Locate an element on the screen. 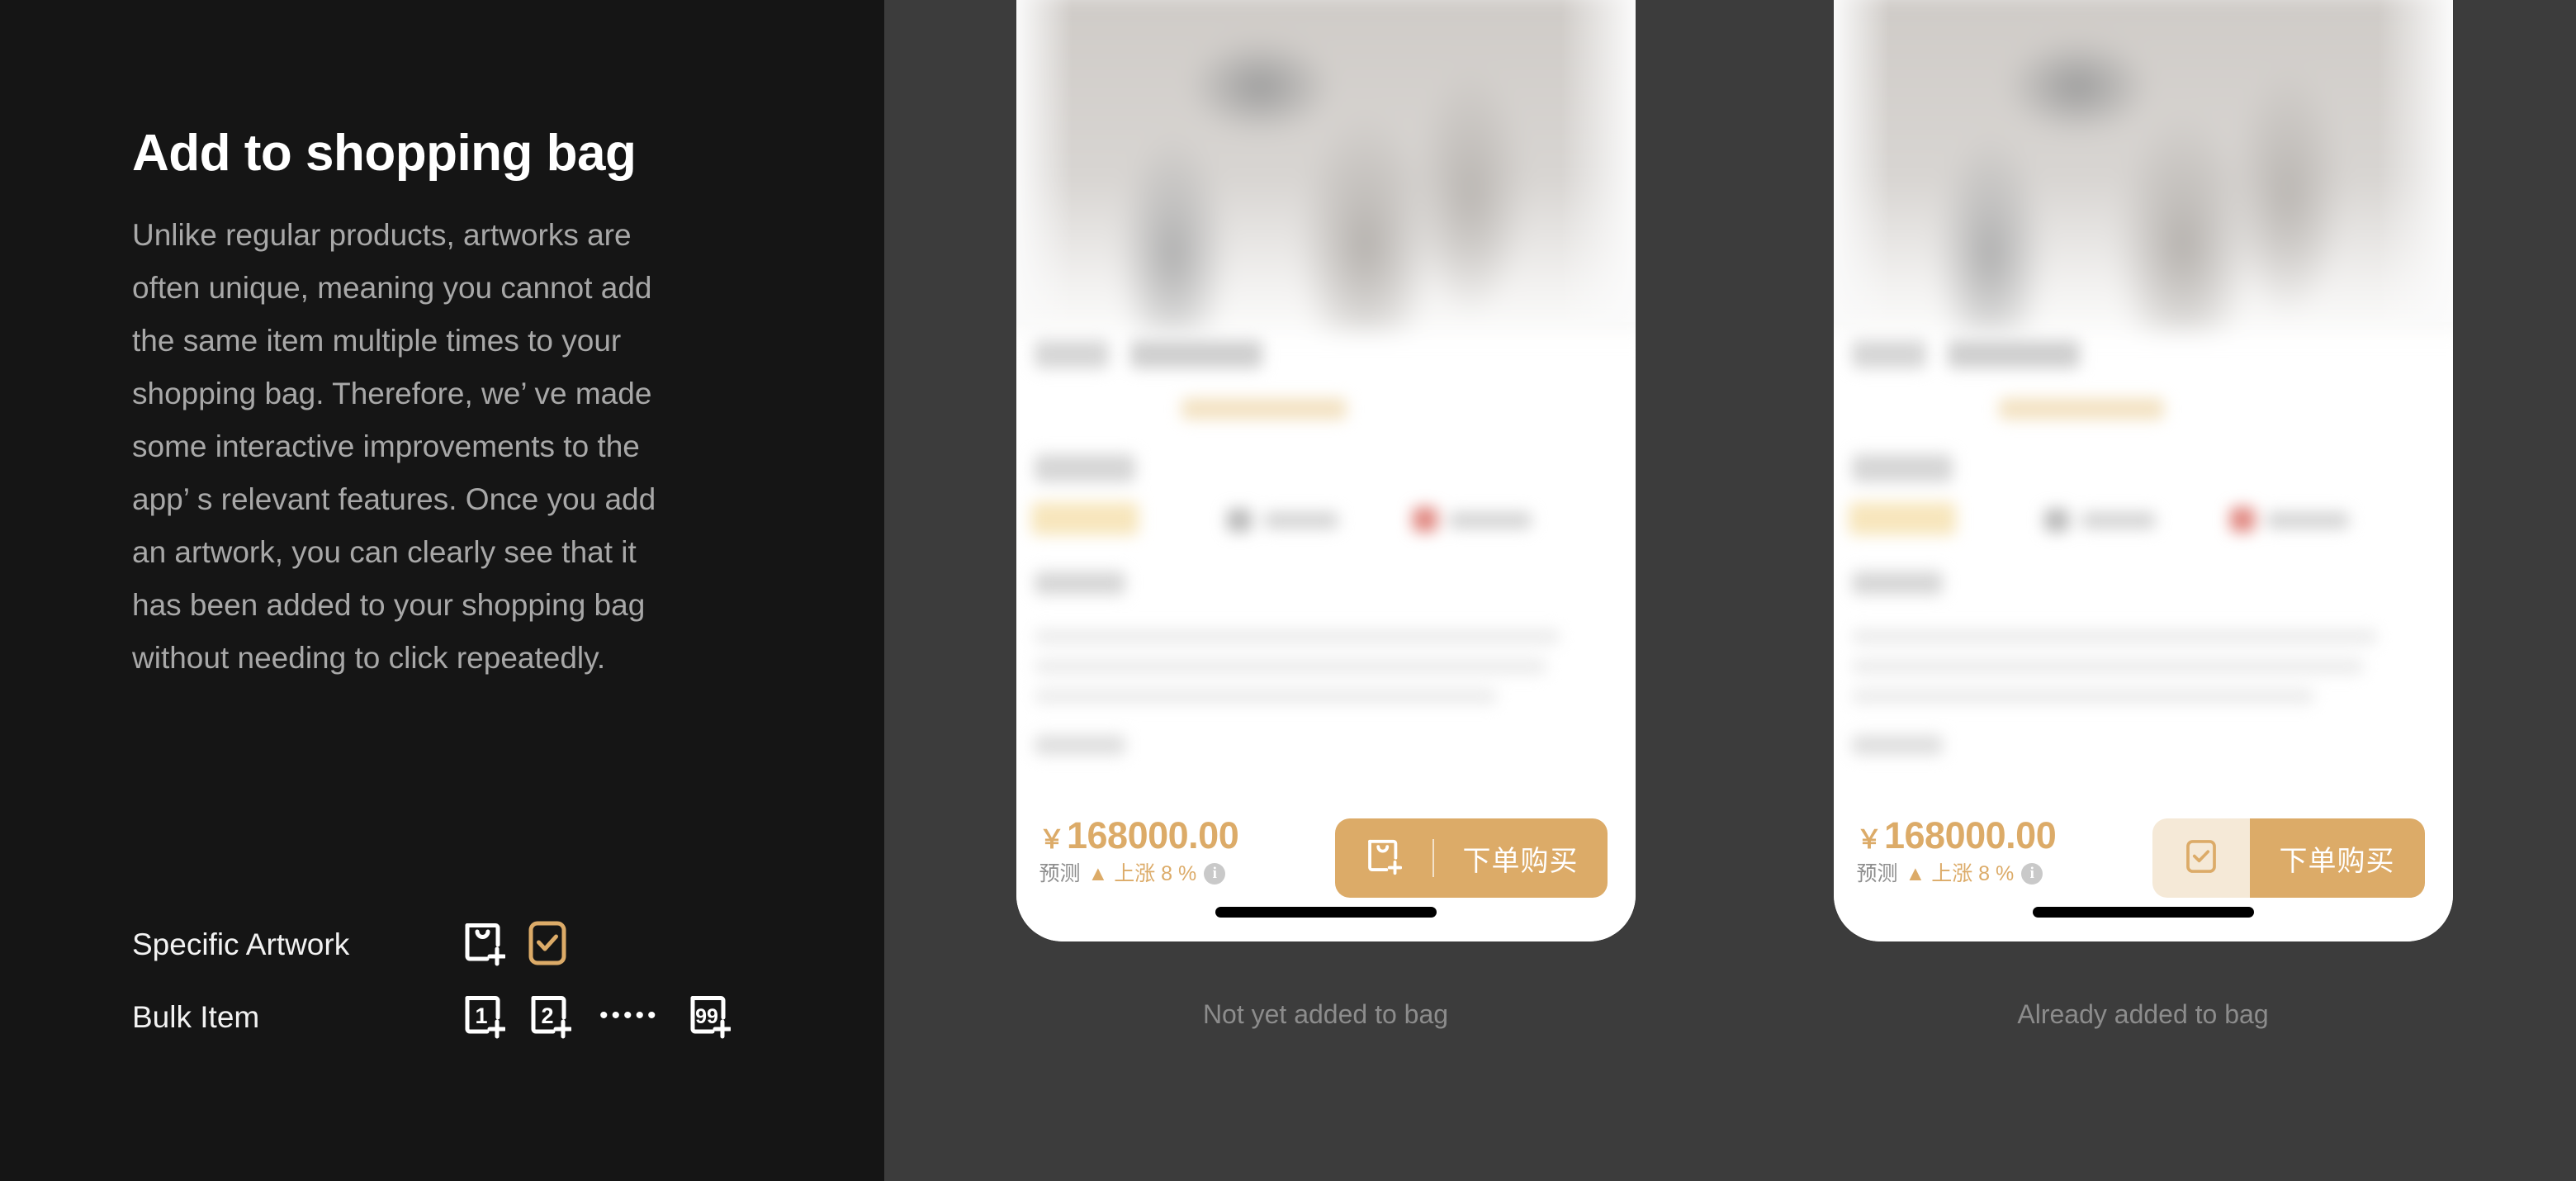 This screenshot has height=1181, width=2576. phone-caption-not-added: Not yet added to bag is located at coordinates (1325, 1014).